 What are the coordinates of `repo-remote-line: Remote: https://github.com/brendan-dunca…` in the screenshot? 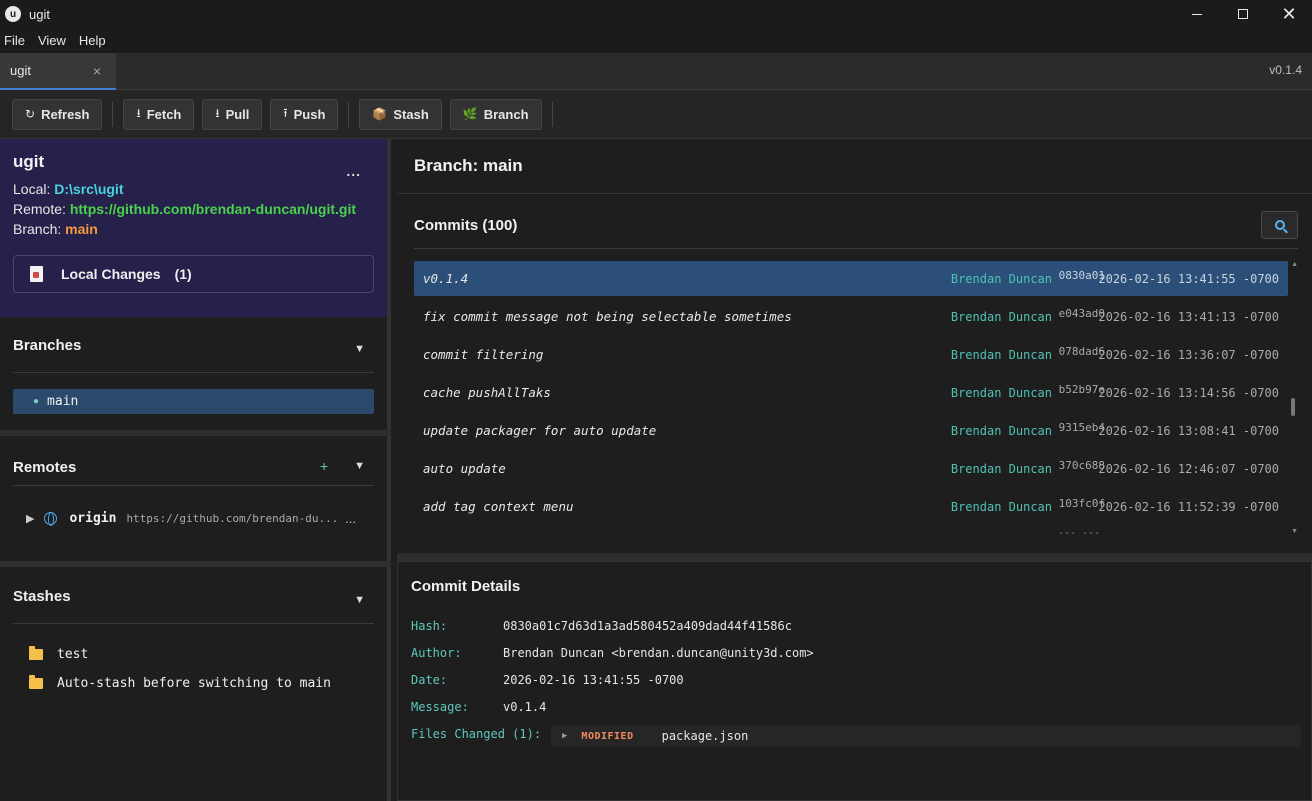 It's located at (193, 209).